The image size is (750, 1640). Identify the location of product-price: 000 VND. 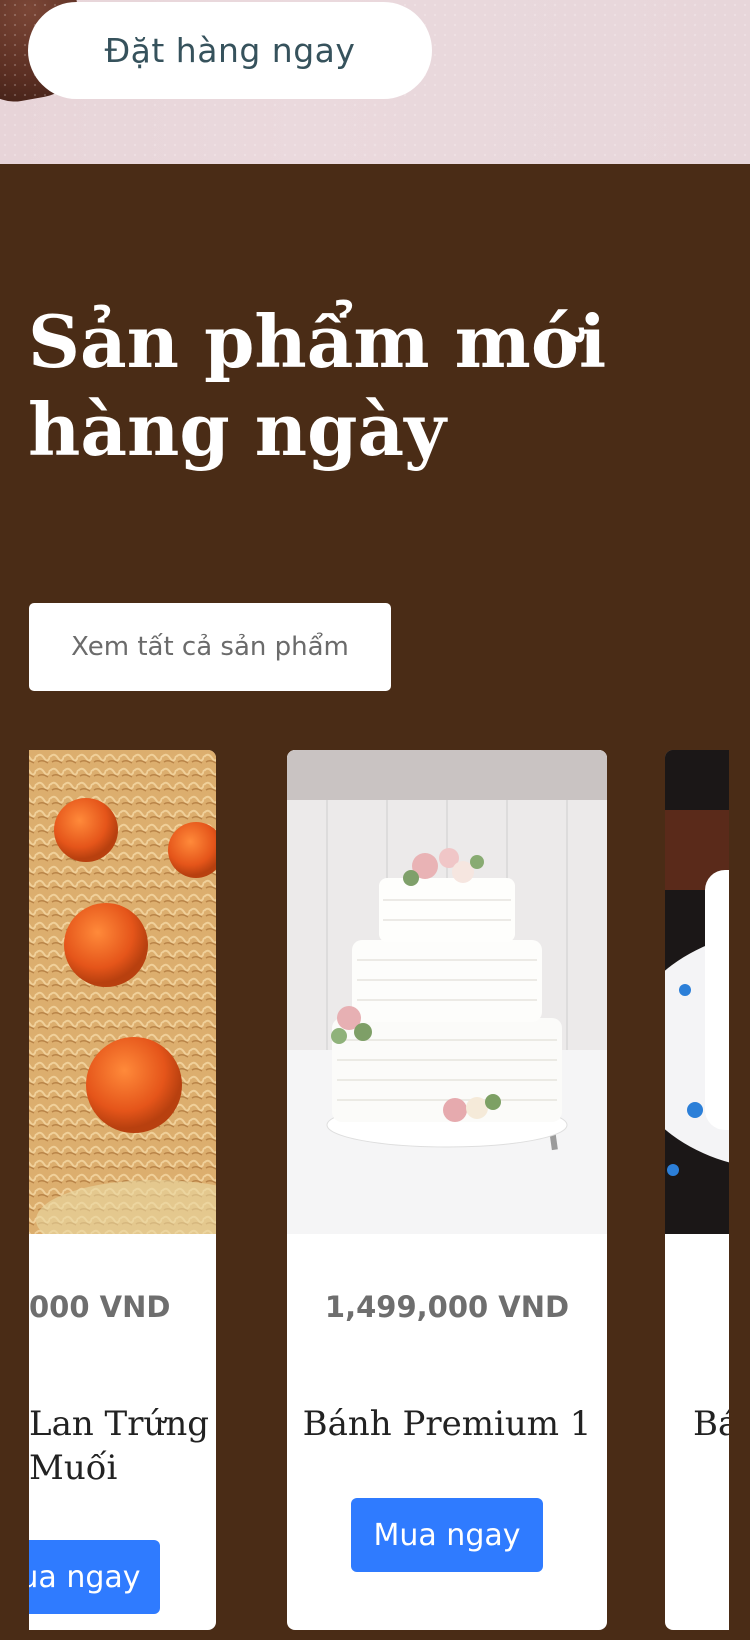
(100, 1307).